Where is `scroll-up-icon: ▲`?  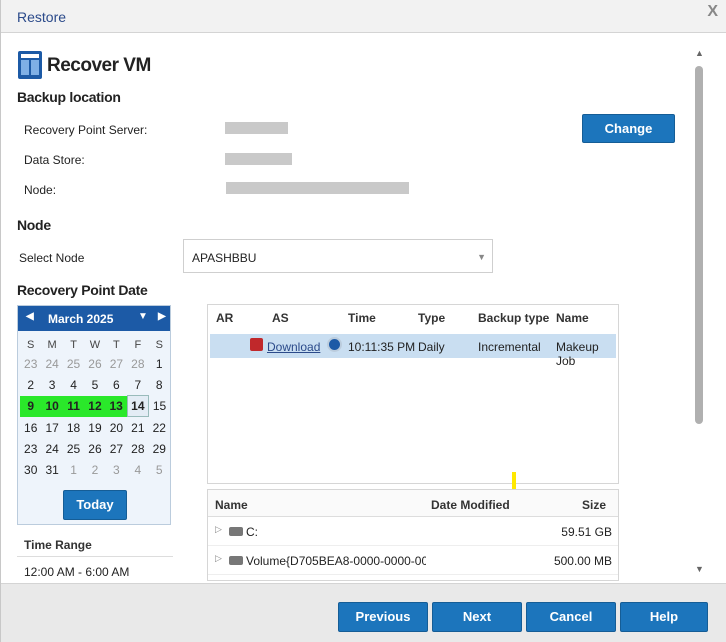 scroll-up-icon: ▲ is located at coordinates (699, 53).